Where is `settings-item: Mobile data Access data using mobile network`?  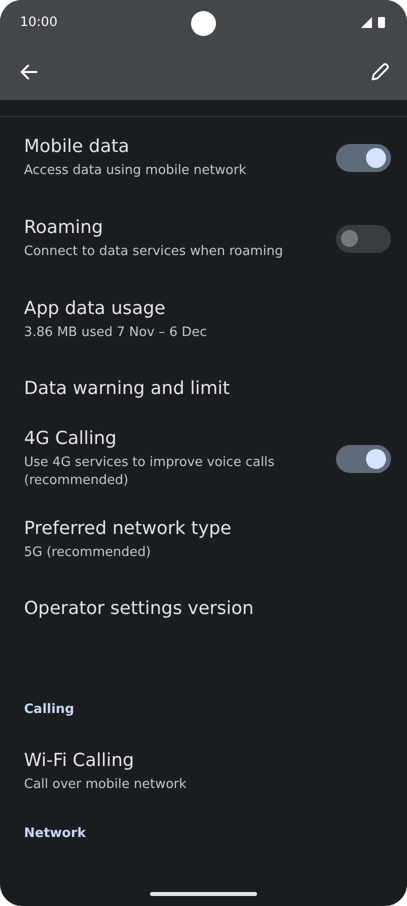
settings-item: Mobile data Access data using mobile network is located at coordinates (203, 157).